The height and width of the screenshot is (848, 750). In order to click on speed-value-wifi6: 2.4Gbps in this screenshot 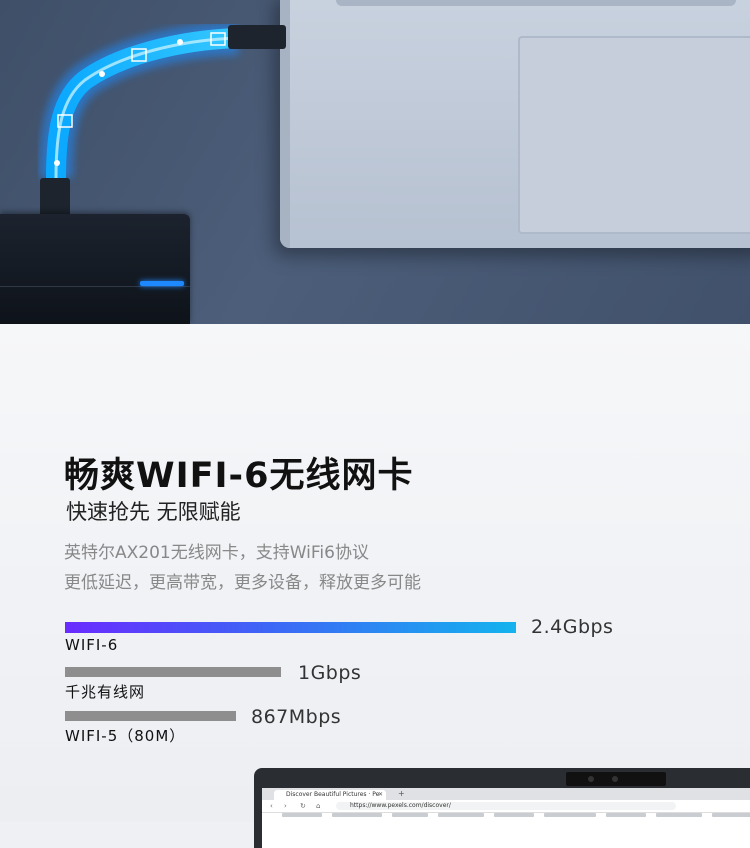, I will do `click(572, 627)`.